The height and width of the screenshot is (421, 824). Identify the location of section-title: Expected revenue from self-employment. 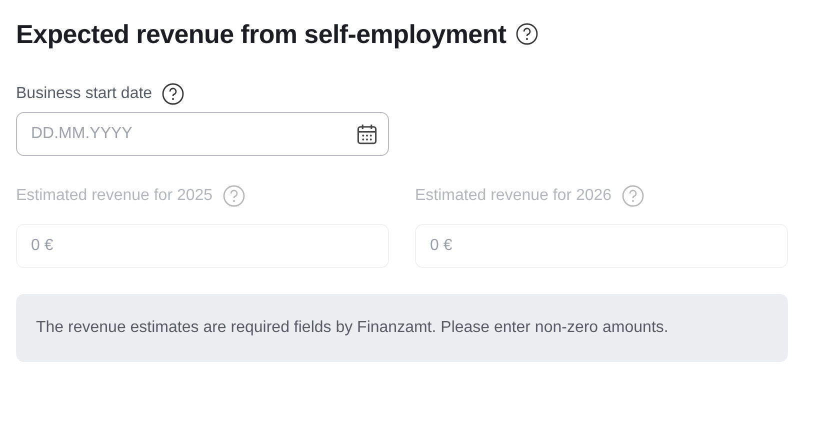
(261, 34).